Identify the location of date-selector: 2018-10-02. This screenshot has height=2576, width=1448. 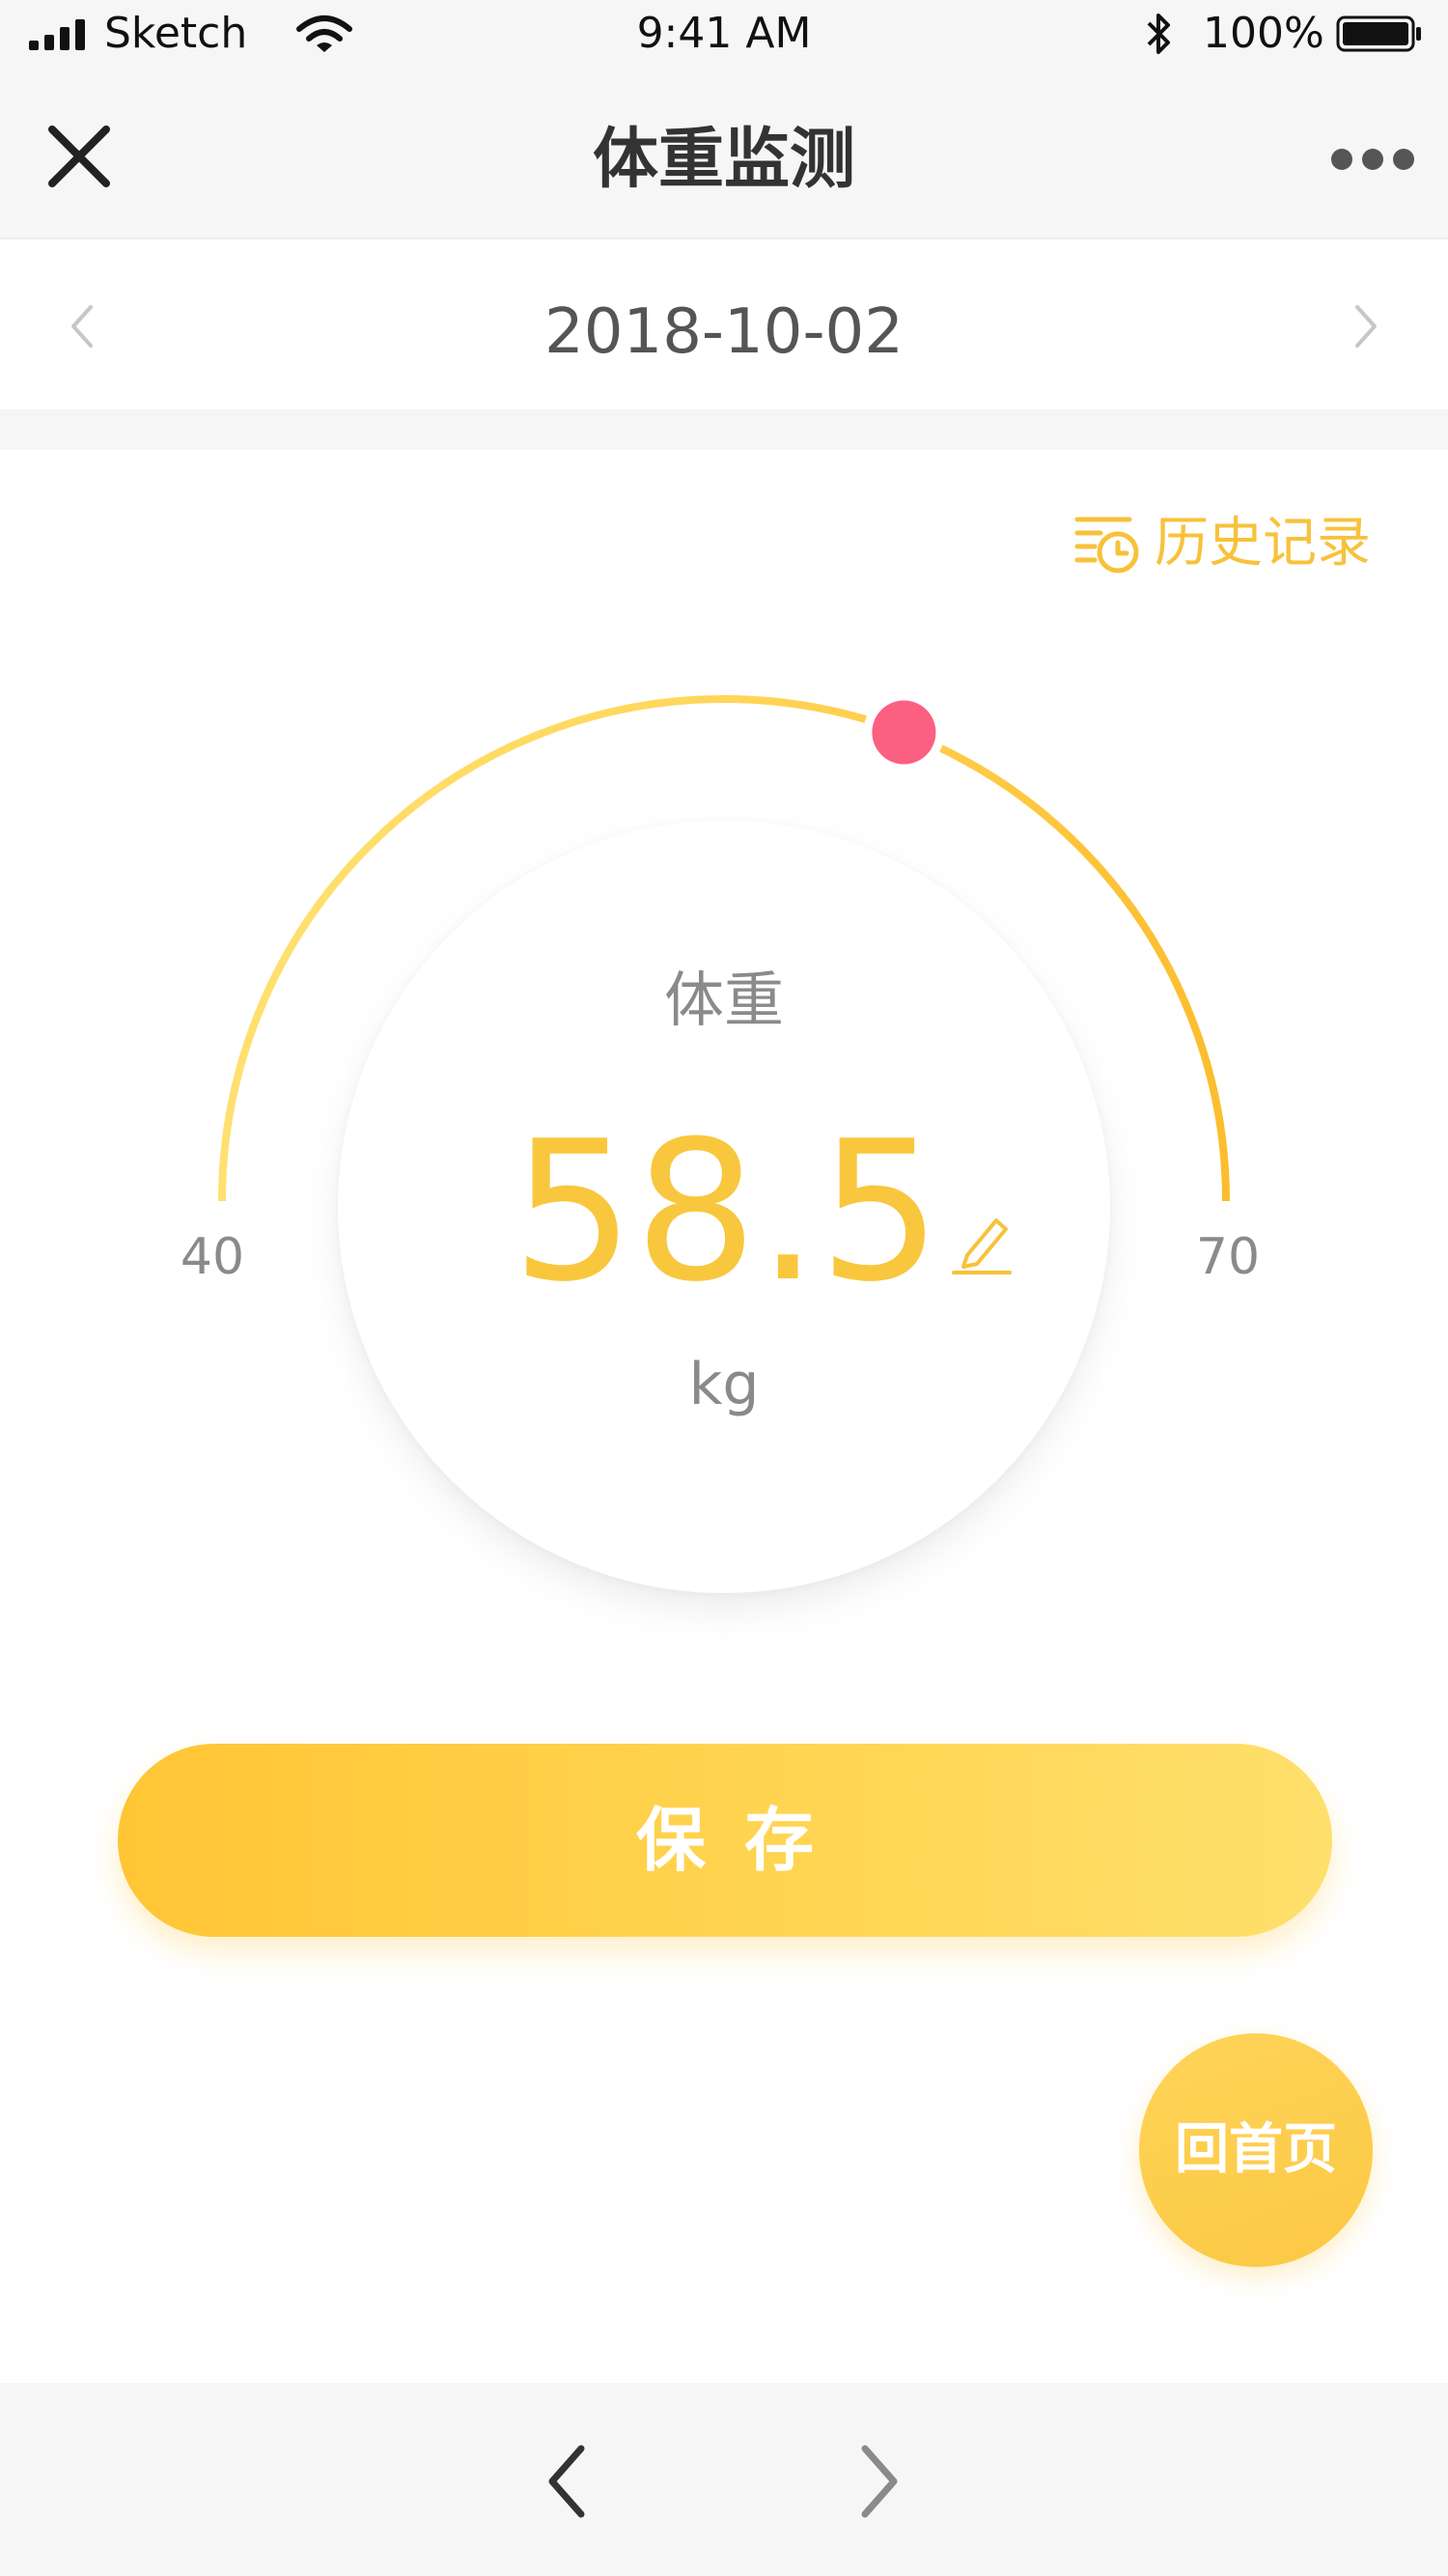
(724, 325).